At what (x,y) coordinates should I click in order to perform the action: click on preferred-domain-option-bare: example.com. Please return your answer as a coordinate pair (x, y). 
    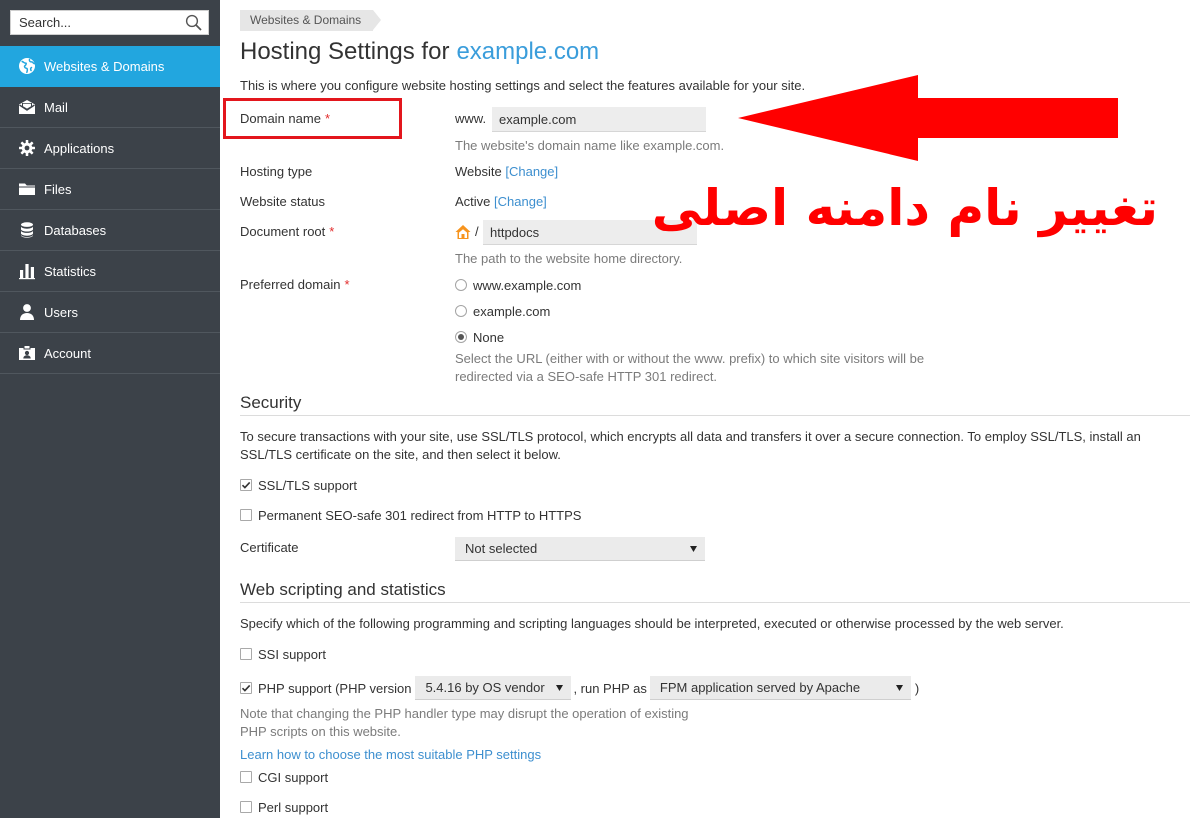
    Looking at the image, I should click on (502, 311).